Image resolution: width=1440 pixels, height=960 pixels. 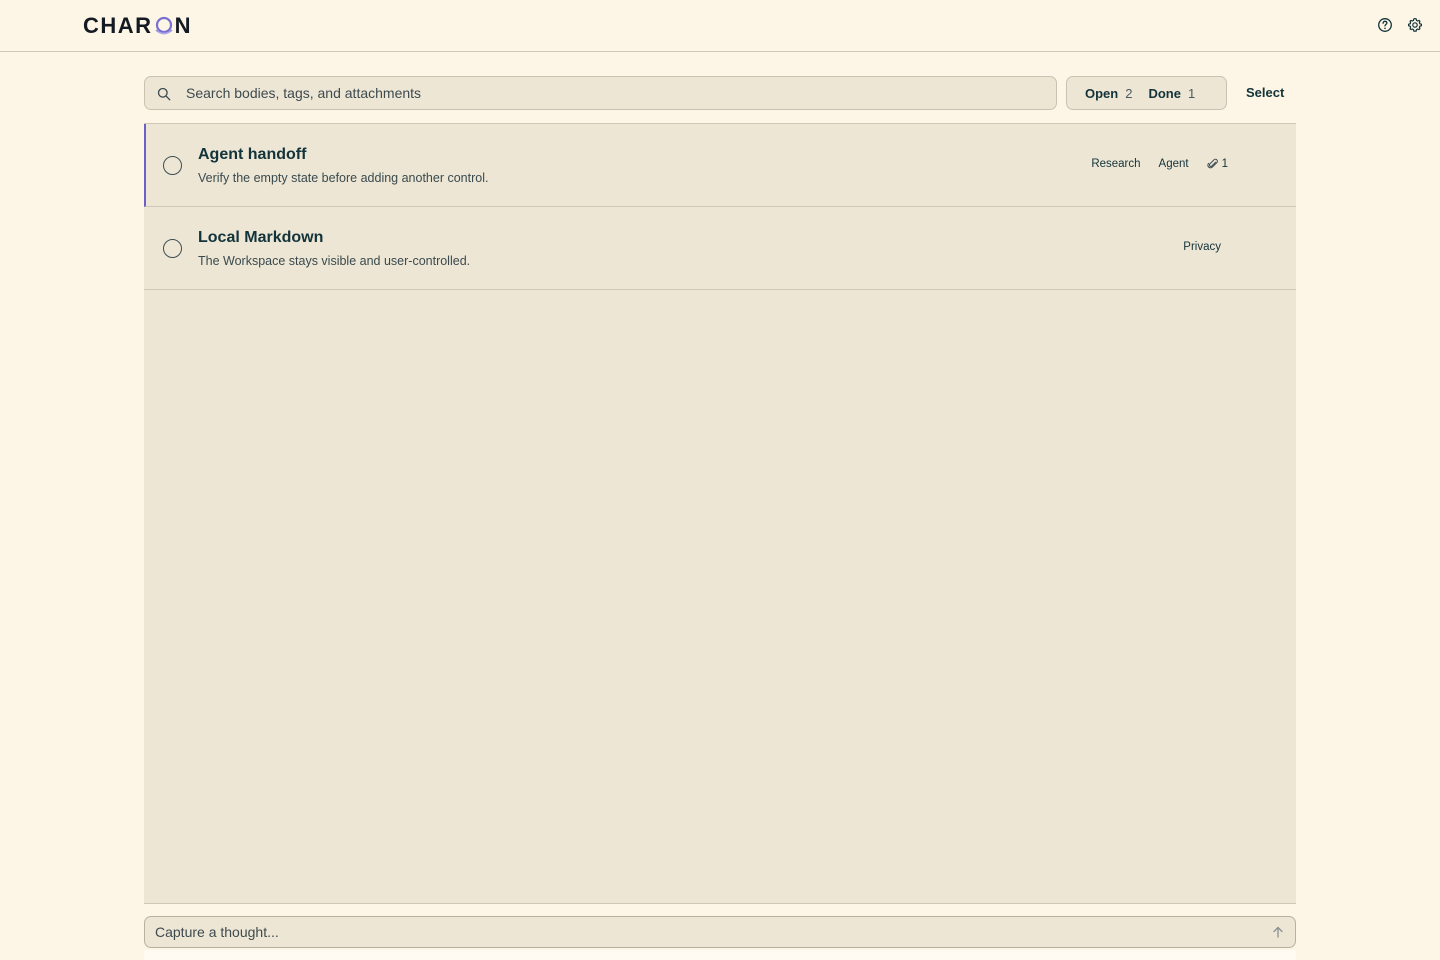 What do you see at coordinates (1191, 93) in the screenshot?
I see `filter-done-count: 1` at bounding box center [1191, 93].